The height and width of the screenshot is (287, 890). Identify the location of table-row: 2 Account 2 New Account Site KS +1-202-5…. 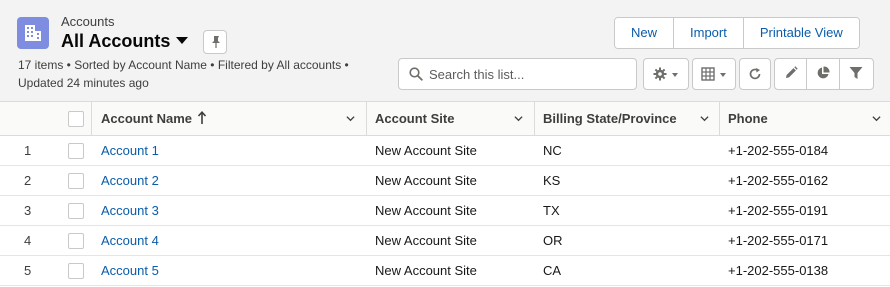
(445, 181).